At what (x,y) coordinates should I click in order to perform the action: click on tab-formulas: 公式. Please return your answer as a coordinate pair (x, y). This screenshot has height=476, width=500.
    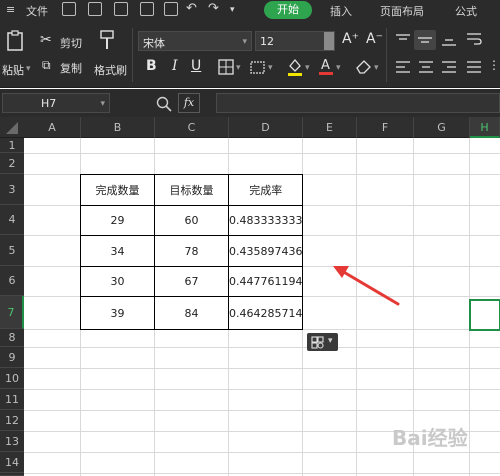
    Looking at the image, I should click on (466, 11).